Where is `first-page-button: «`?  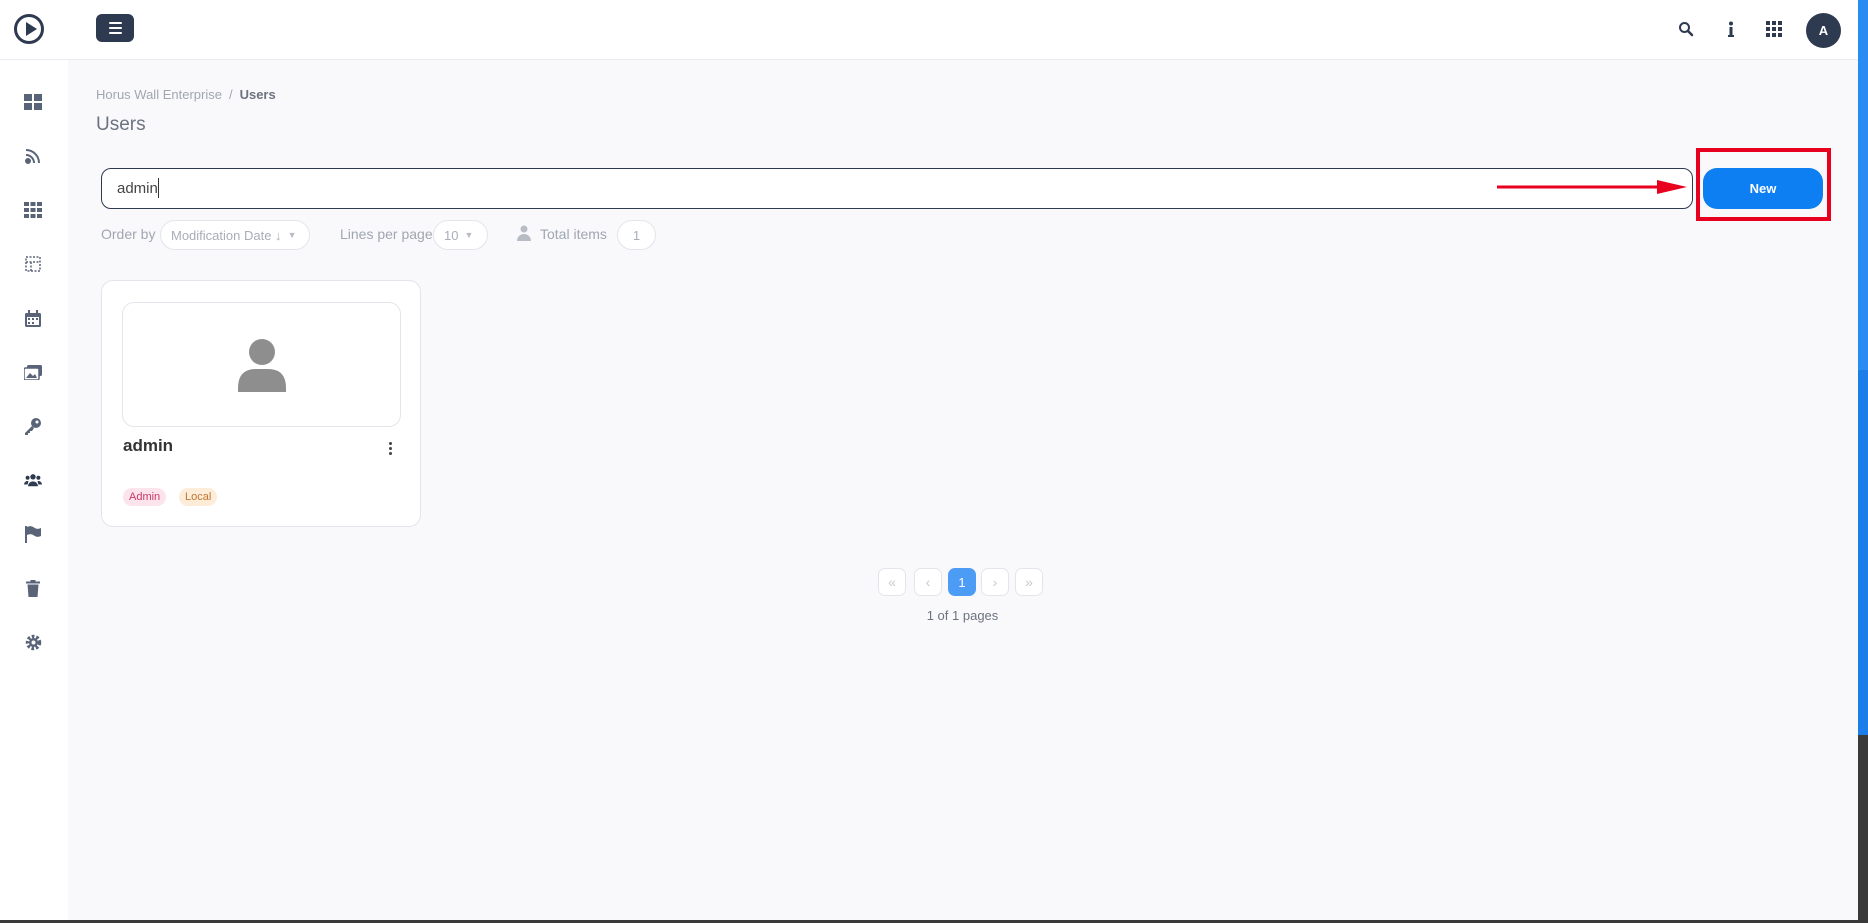
first-page-button: « is located at coordinates (892, 582).